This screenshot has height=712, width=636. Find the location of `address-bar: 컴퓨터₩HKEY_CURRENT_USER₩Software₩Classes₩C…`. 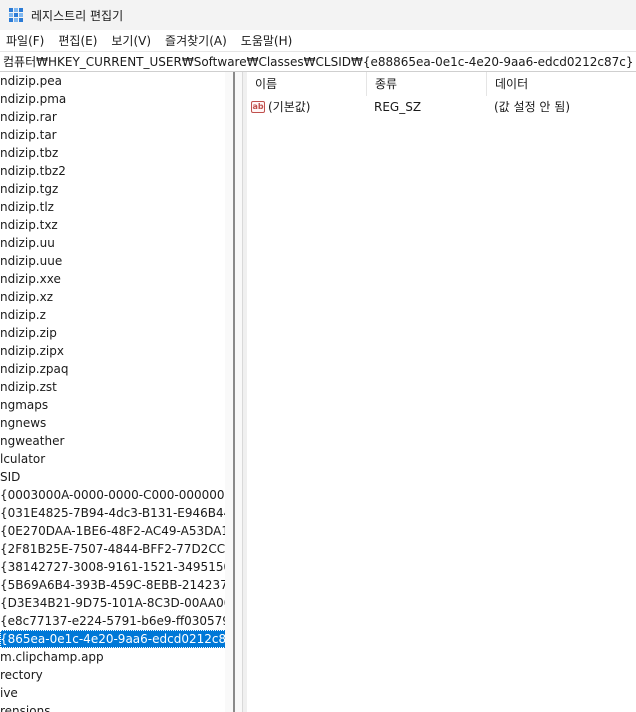

address-bar: 컴퓨터₩HKEY_CURRENT_USER₩Software₩Classes₩C… is located at coordinates (318, 61).